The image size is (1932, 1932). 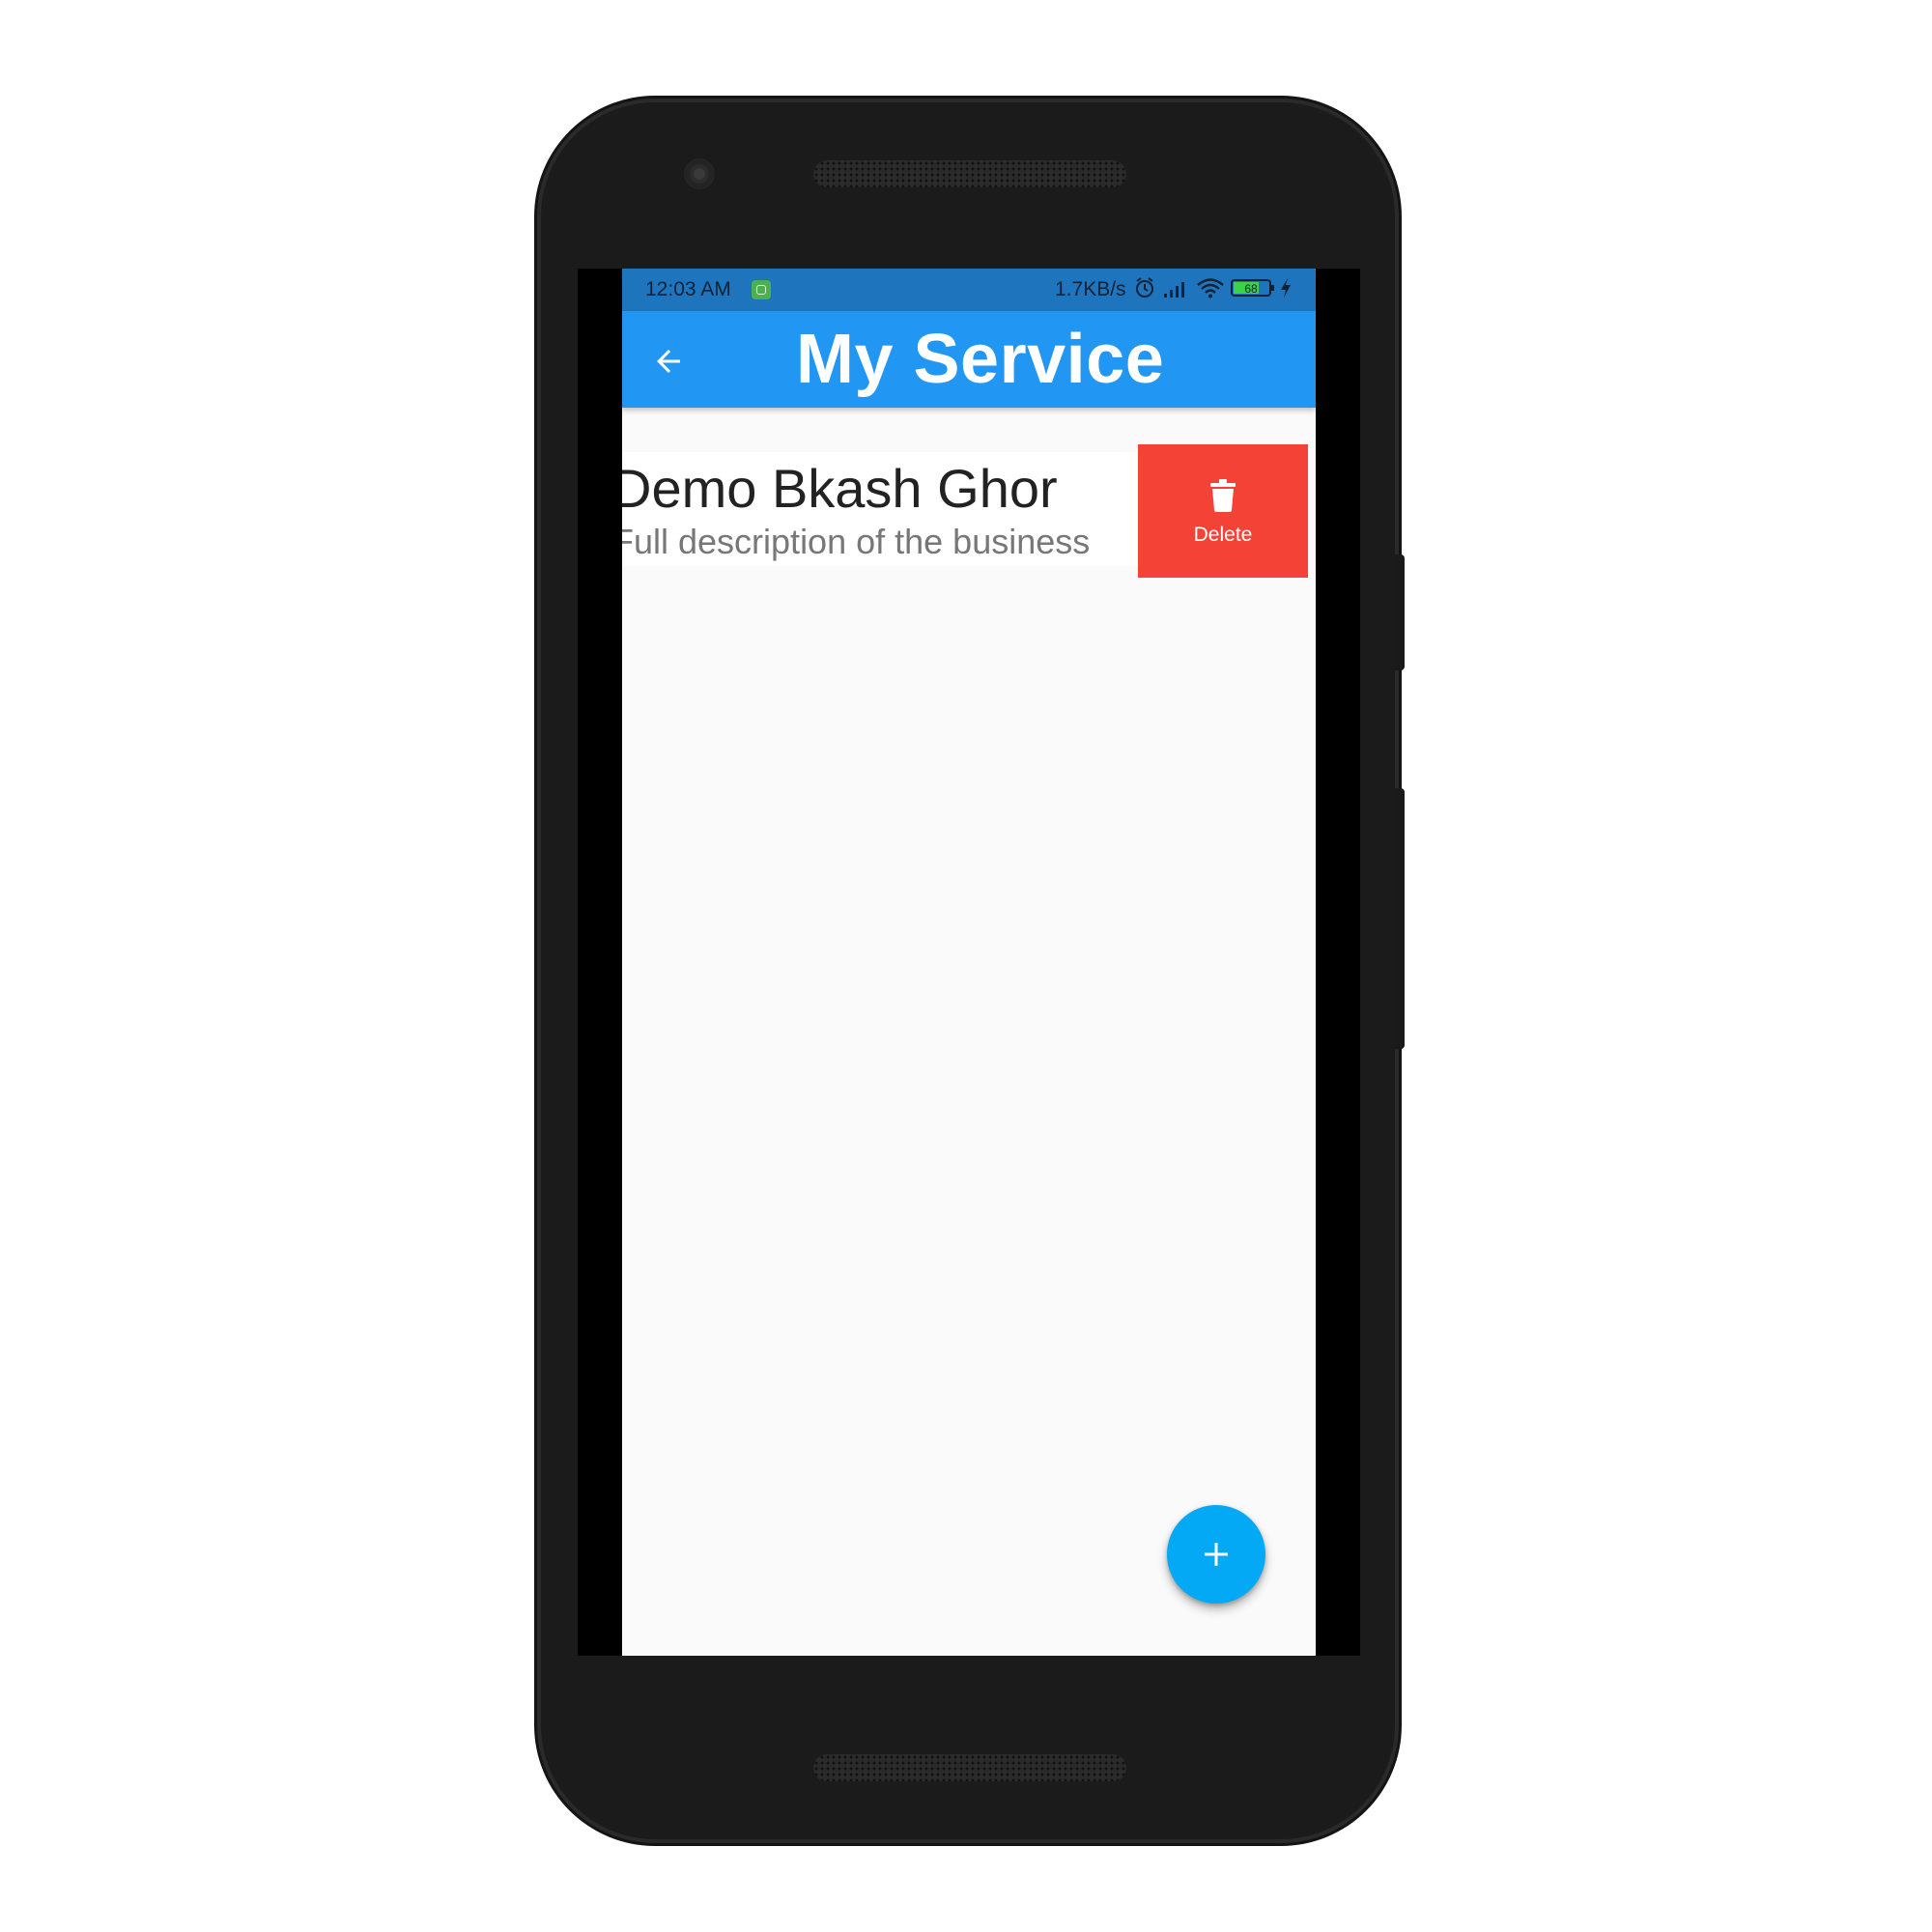 I want to click on status-bar: 12:03 AM 1.7KB/s 68, so click(x=969, y=290).